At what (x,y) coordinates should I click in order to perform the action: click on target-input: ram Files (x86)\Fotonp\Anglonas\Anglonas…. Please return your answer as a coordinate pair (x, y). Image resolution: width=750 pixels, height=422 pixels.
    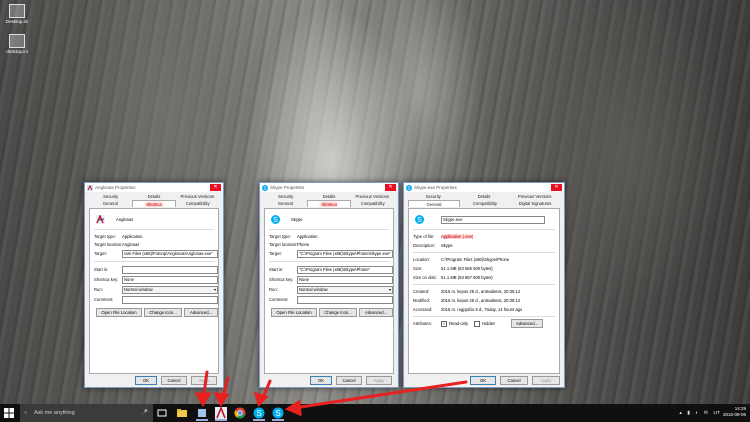
    Looking at the image, I should click on (170, 253).